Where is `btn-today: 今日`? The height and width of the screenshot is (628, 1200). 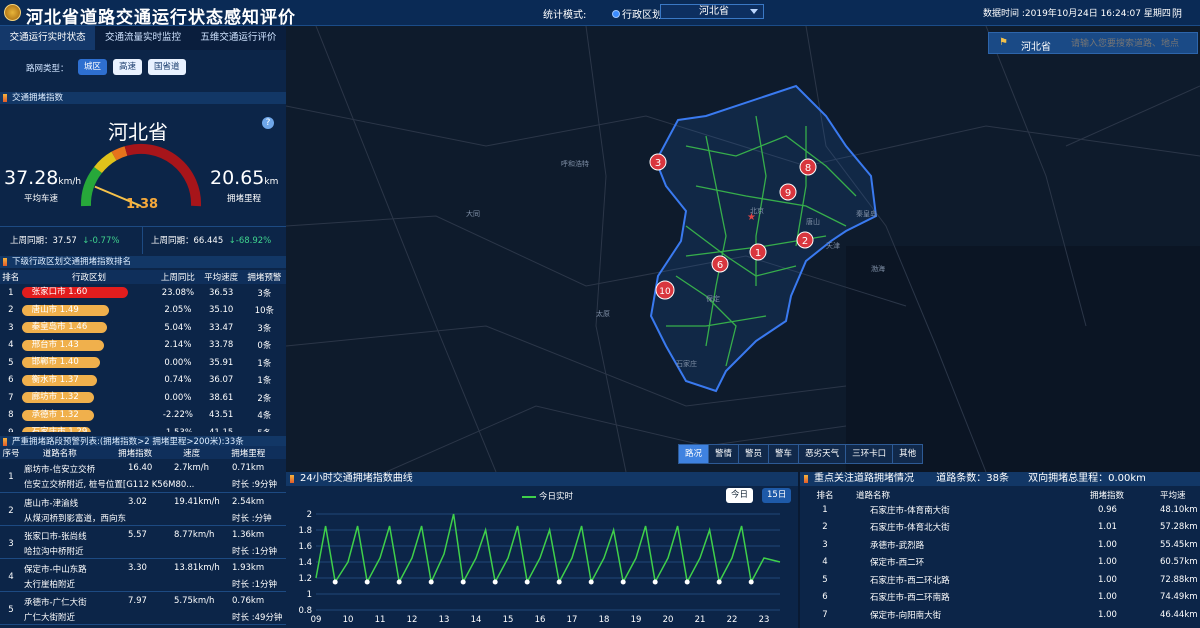 btn-today: 今日 is located at coordinates (740, 495).